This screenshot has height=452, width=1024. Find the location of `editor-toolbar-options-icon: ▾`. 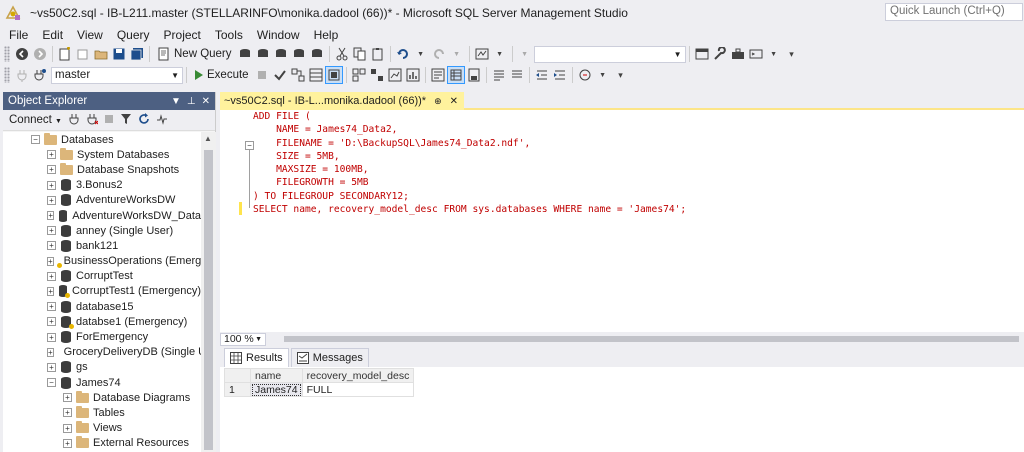

editor-toolbar-options-icon: ▾ is located at coordinates (621, 75).